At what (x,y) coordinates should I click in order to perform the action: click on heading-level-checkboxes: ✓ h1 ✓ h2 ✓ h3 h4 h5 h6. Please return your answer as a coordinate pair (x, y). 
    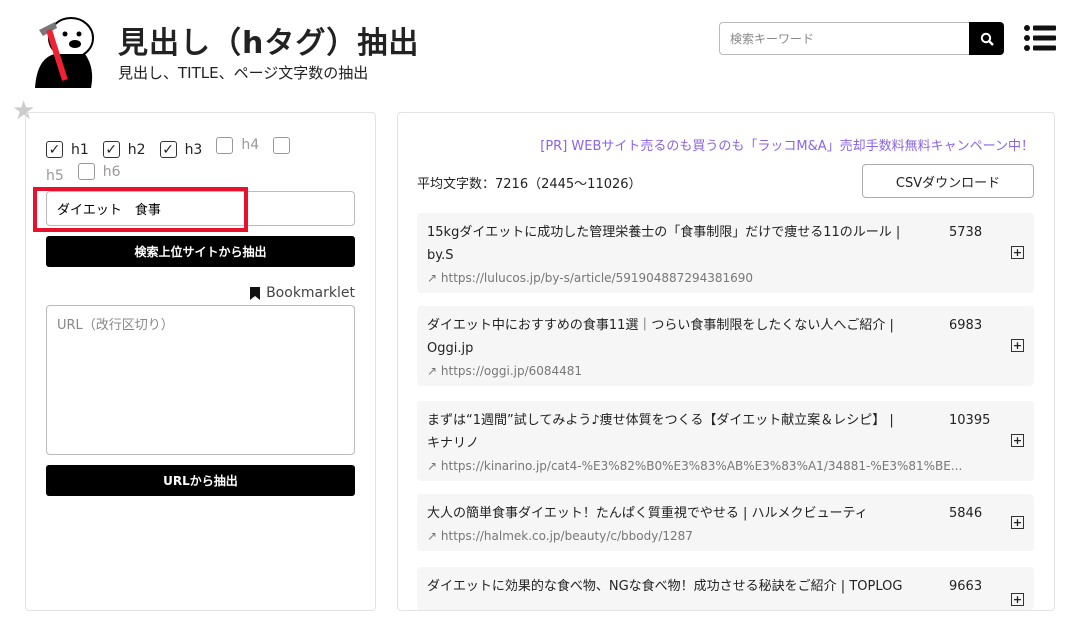
    Looking at the image, I should click on (196, 160).